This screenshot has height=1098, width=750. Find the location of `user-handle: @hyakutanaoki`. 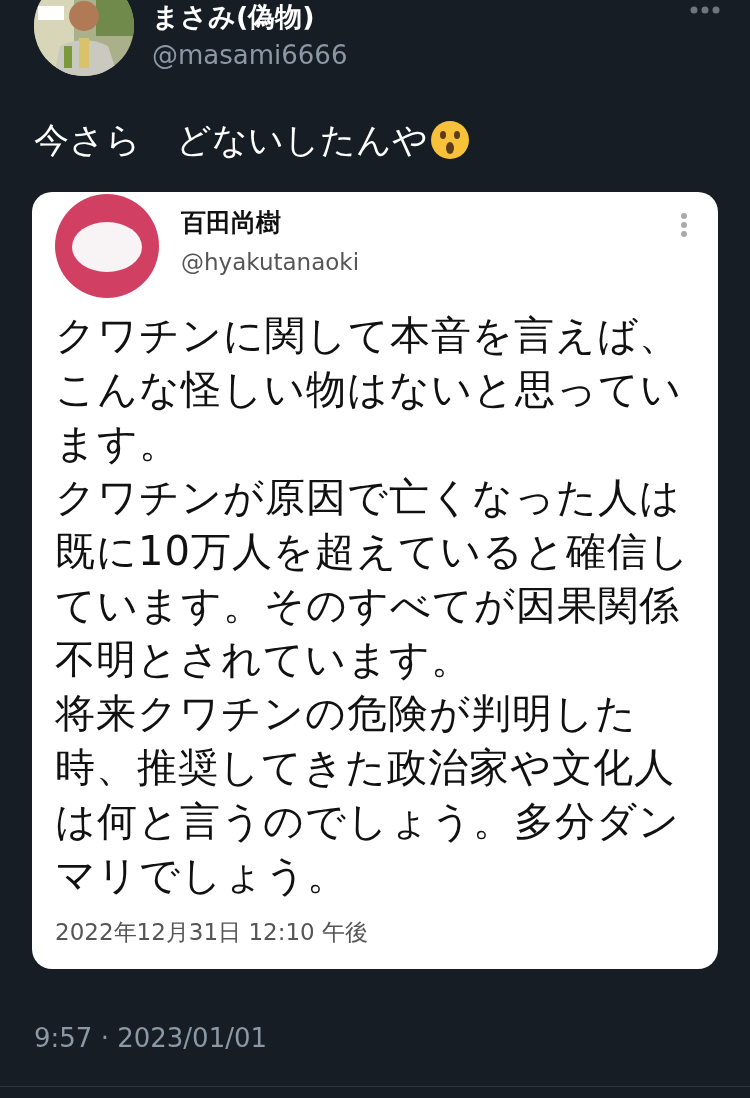

user-handle: @hyakutanaoki is located at coordinates (271, 262).